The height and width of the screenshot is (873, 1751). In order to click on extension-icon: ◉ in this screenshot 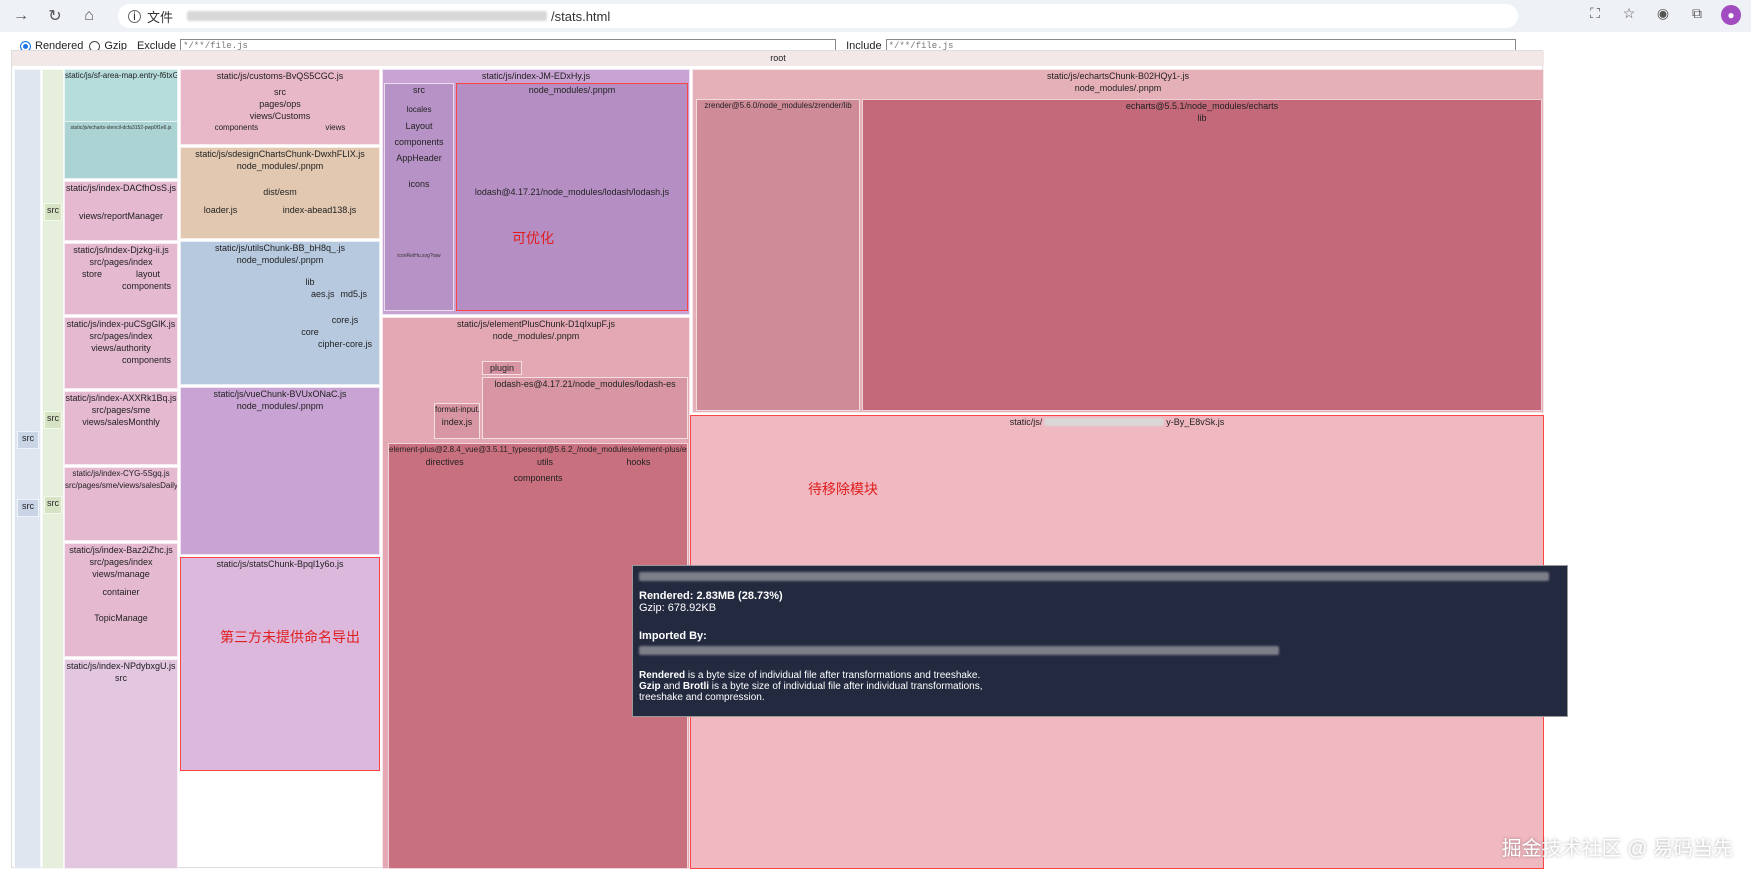, I will do `click(1663, 15)`.